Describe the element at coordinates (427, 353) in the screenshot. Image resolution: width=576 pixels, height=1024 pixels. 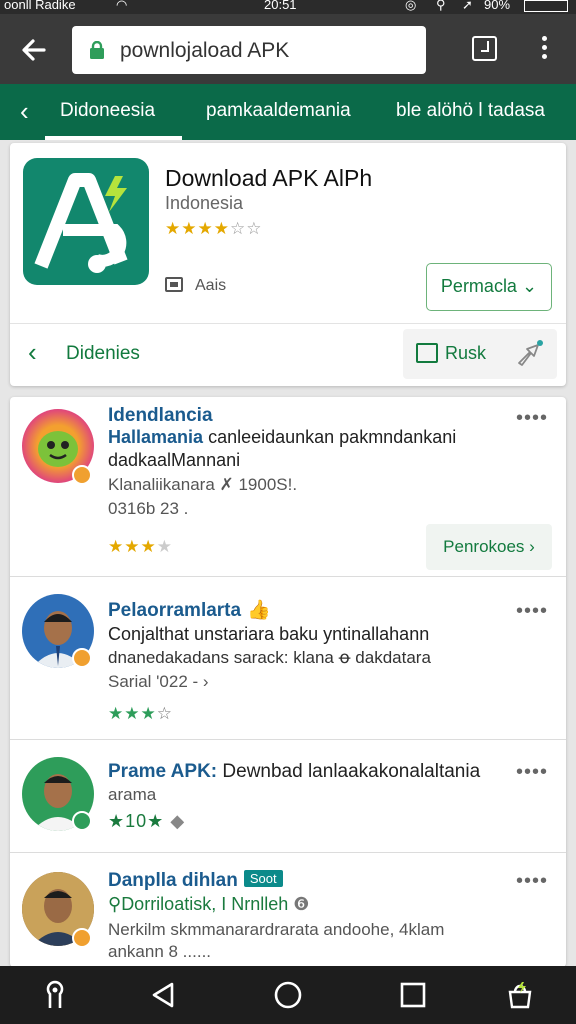
I see `image-icon` at that location.